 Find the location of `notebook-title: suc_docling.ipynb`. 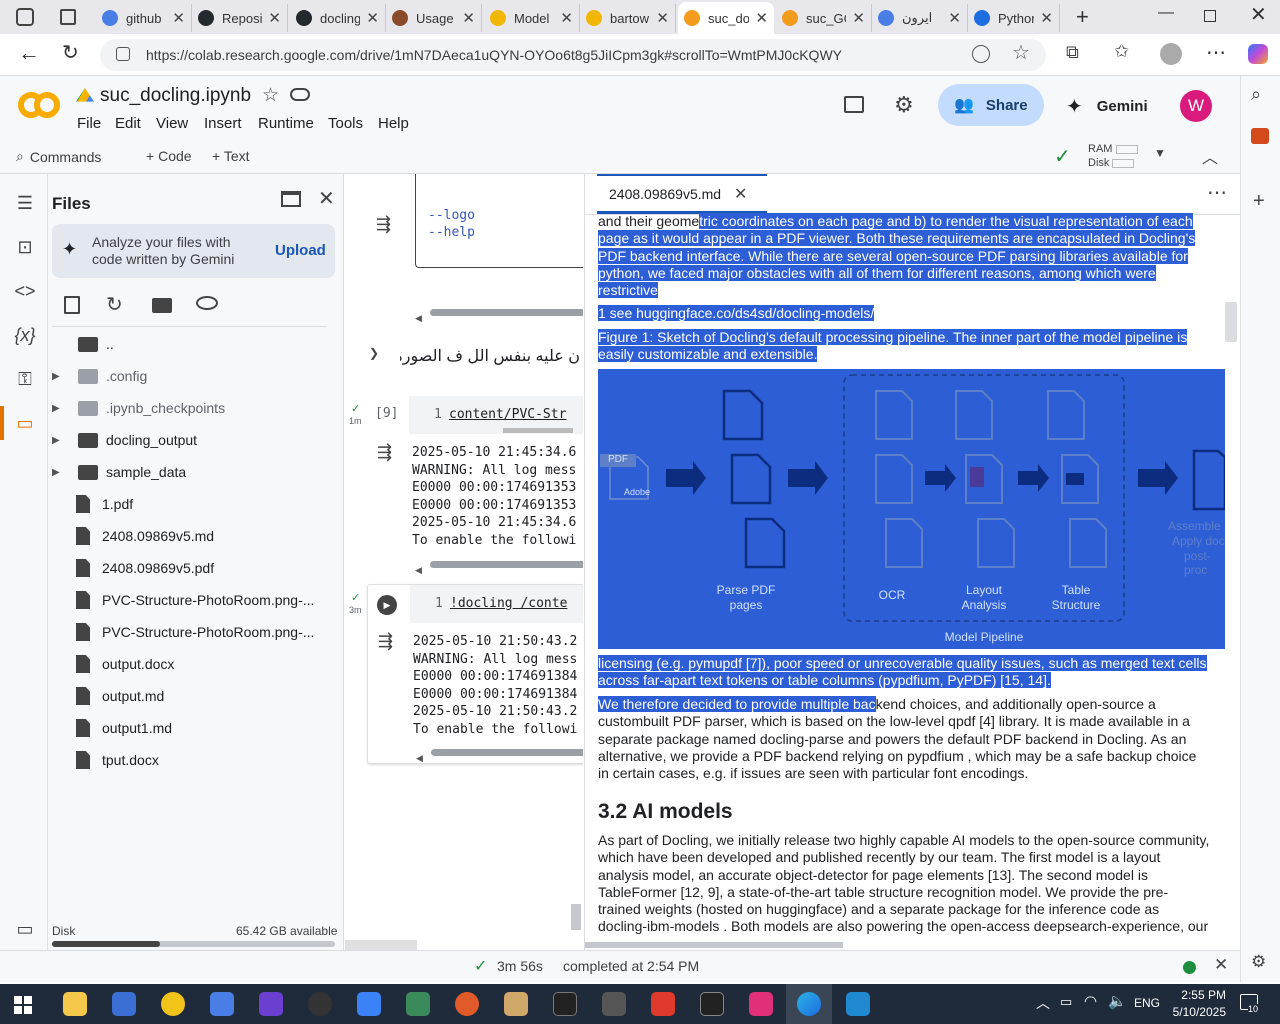

notebook-title: suc_docling.ipynb is located at coordinates (175, 96).